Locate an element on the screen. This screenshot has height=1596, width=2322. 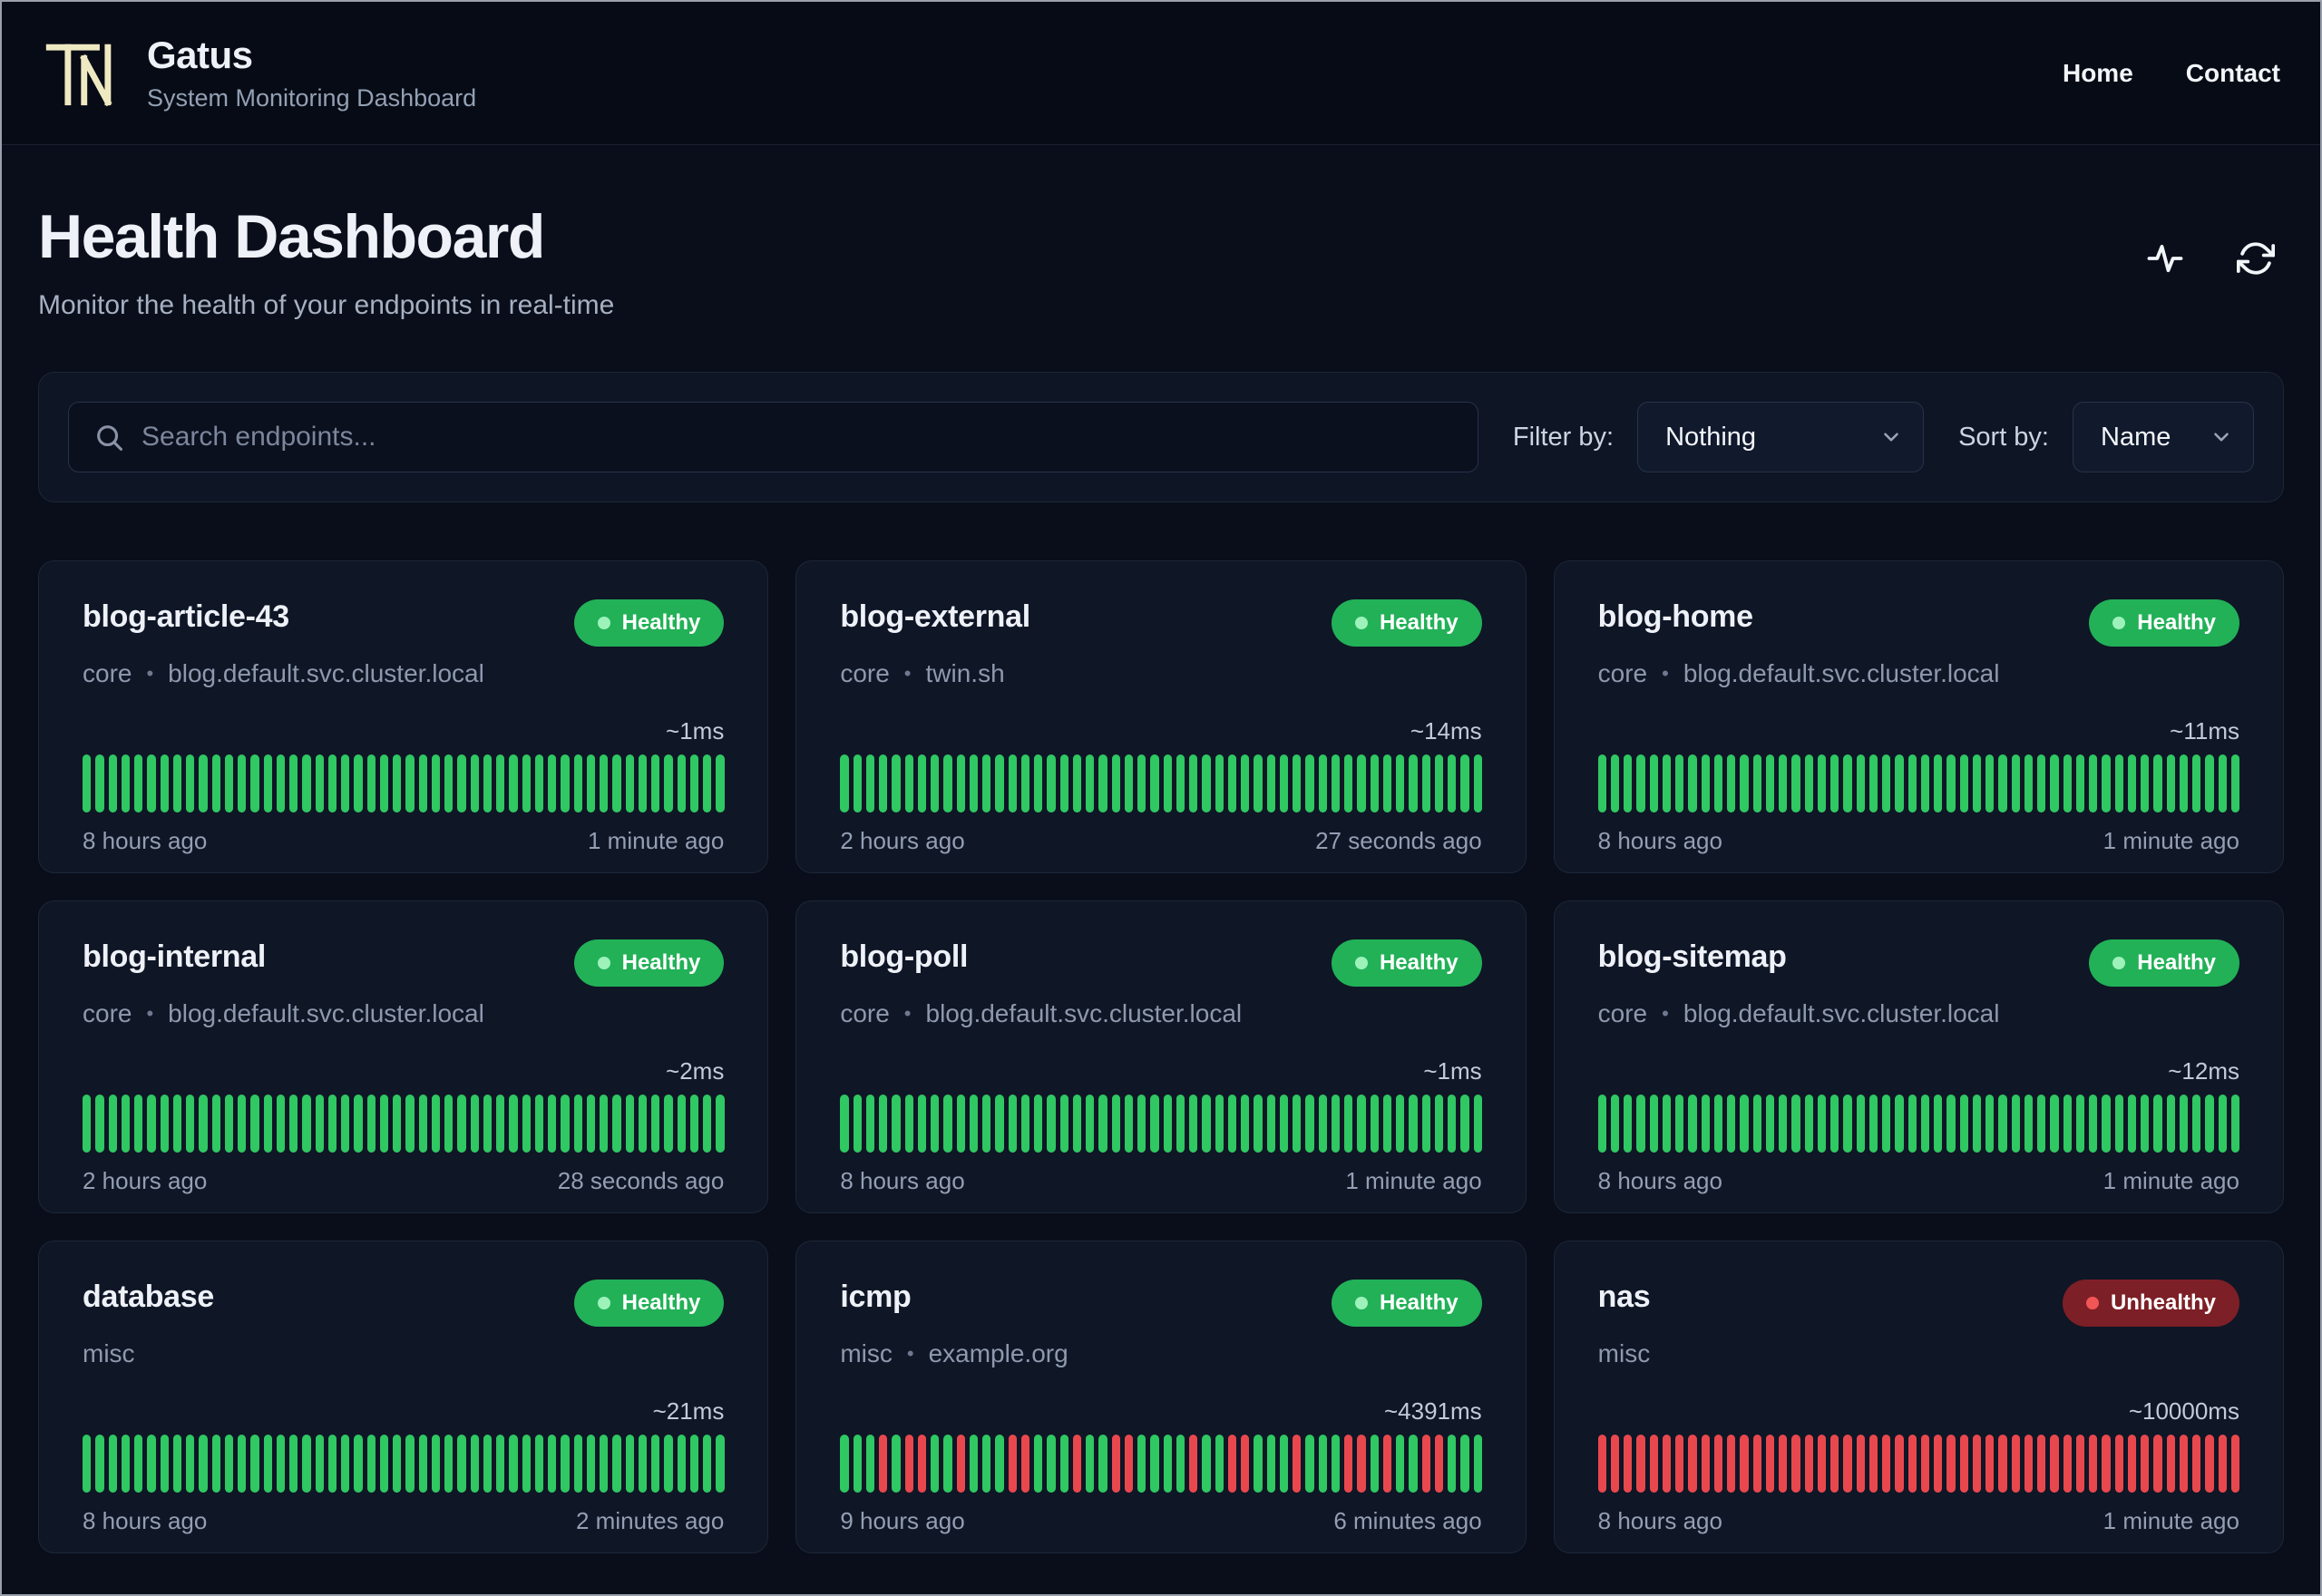
status-dot-icon is located at coordinates (2119, 963).